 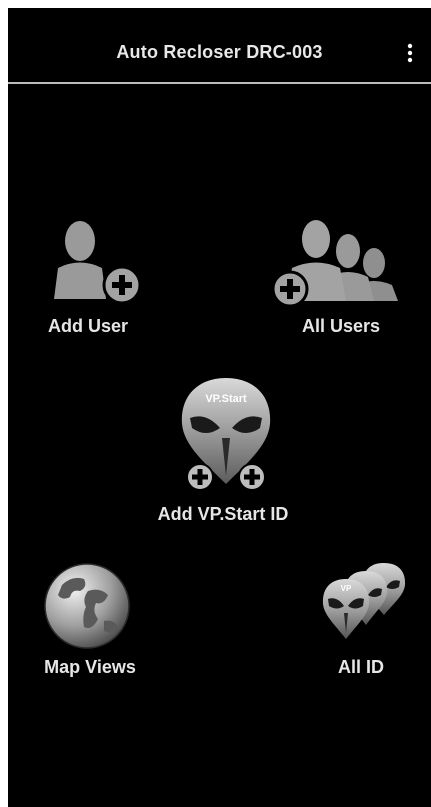 I want to click on add-user-button: Add User, so click(x=88, y=280).